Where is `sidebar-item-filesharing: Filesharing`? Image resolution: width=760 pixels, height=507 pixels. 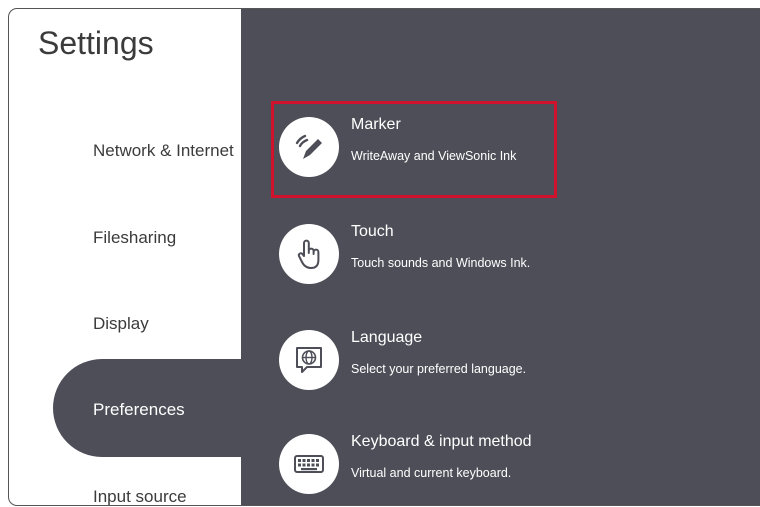
sidebar-item-filesharing: Filesharing is located at coordinates (134, 238).